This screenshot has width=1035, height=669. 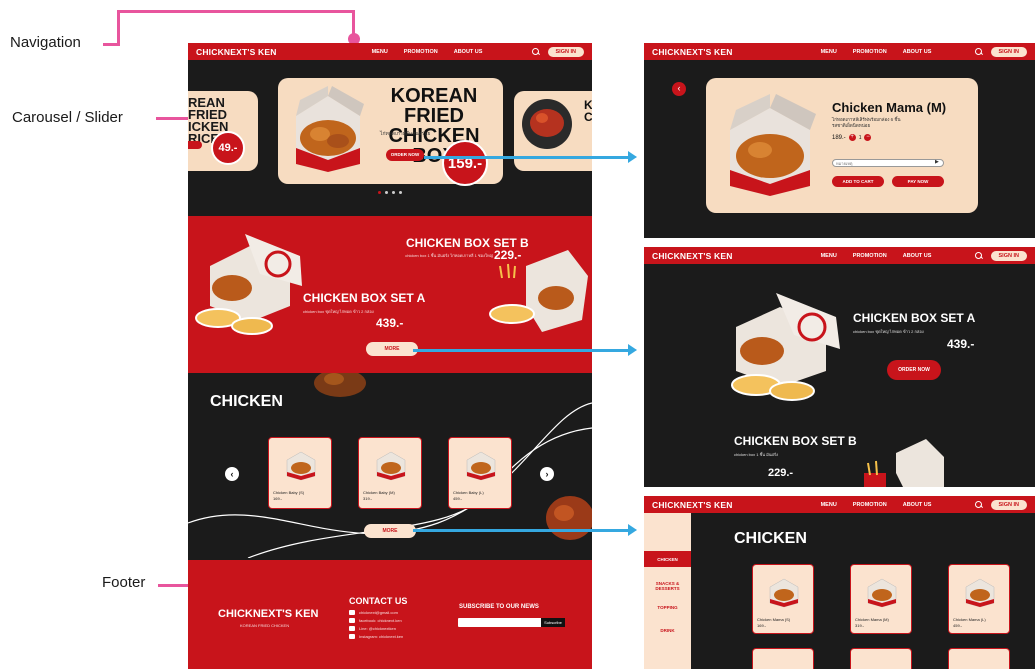 What do you see at coordinates (232, 474) in the screenshot?
I see `products-prev-arrow: ‹` at bounding box center [232, 474].